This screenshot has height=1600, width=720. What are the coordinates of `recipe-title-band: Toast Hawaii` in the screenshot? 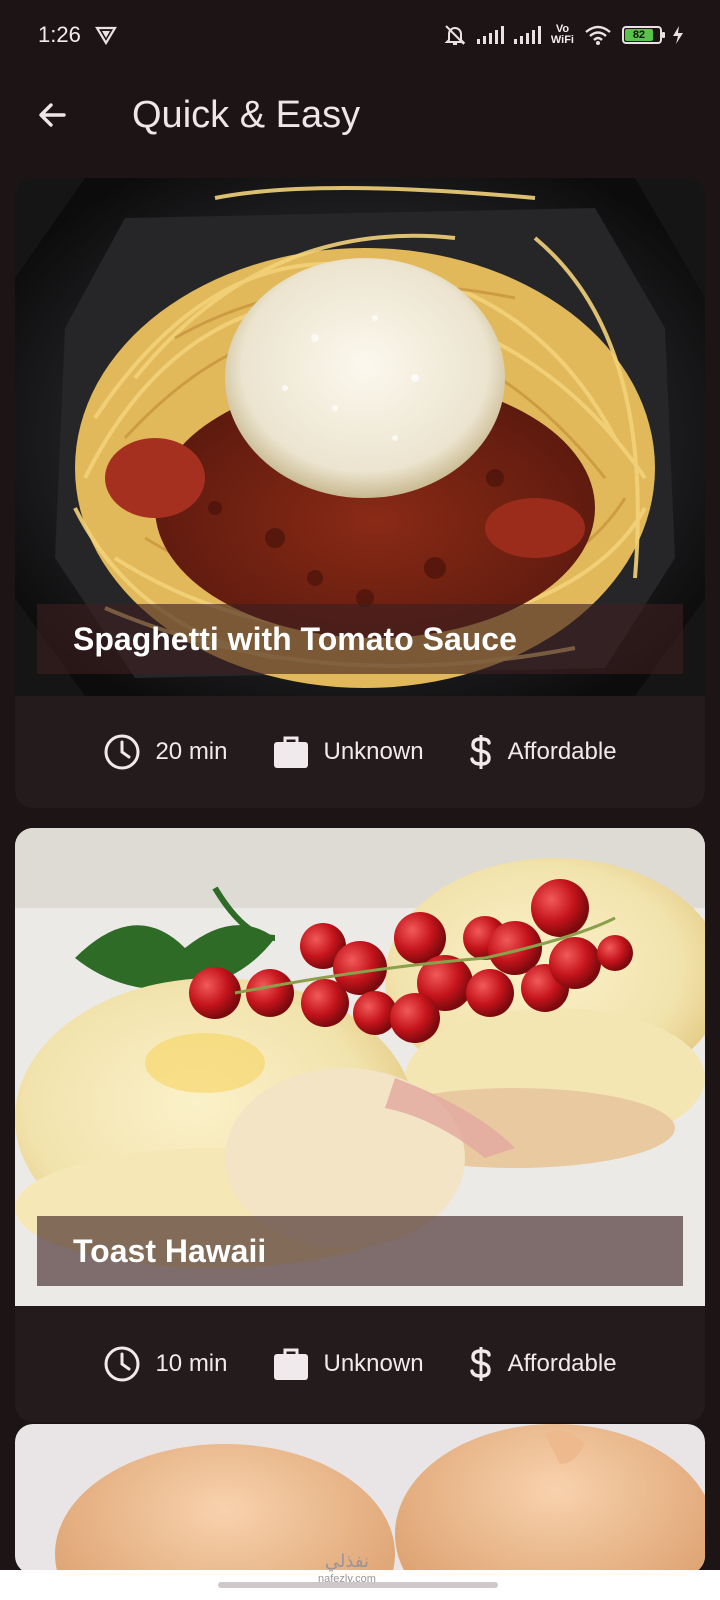 It's located at (360, 1251).